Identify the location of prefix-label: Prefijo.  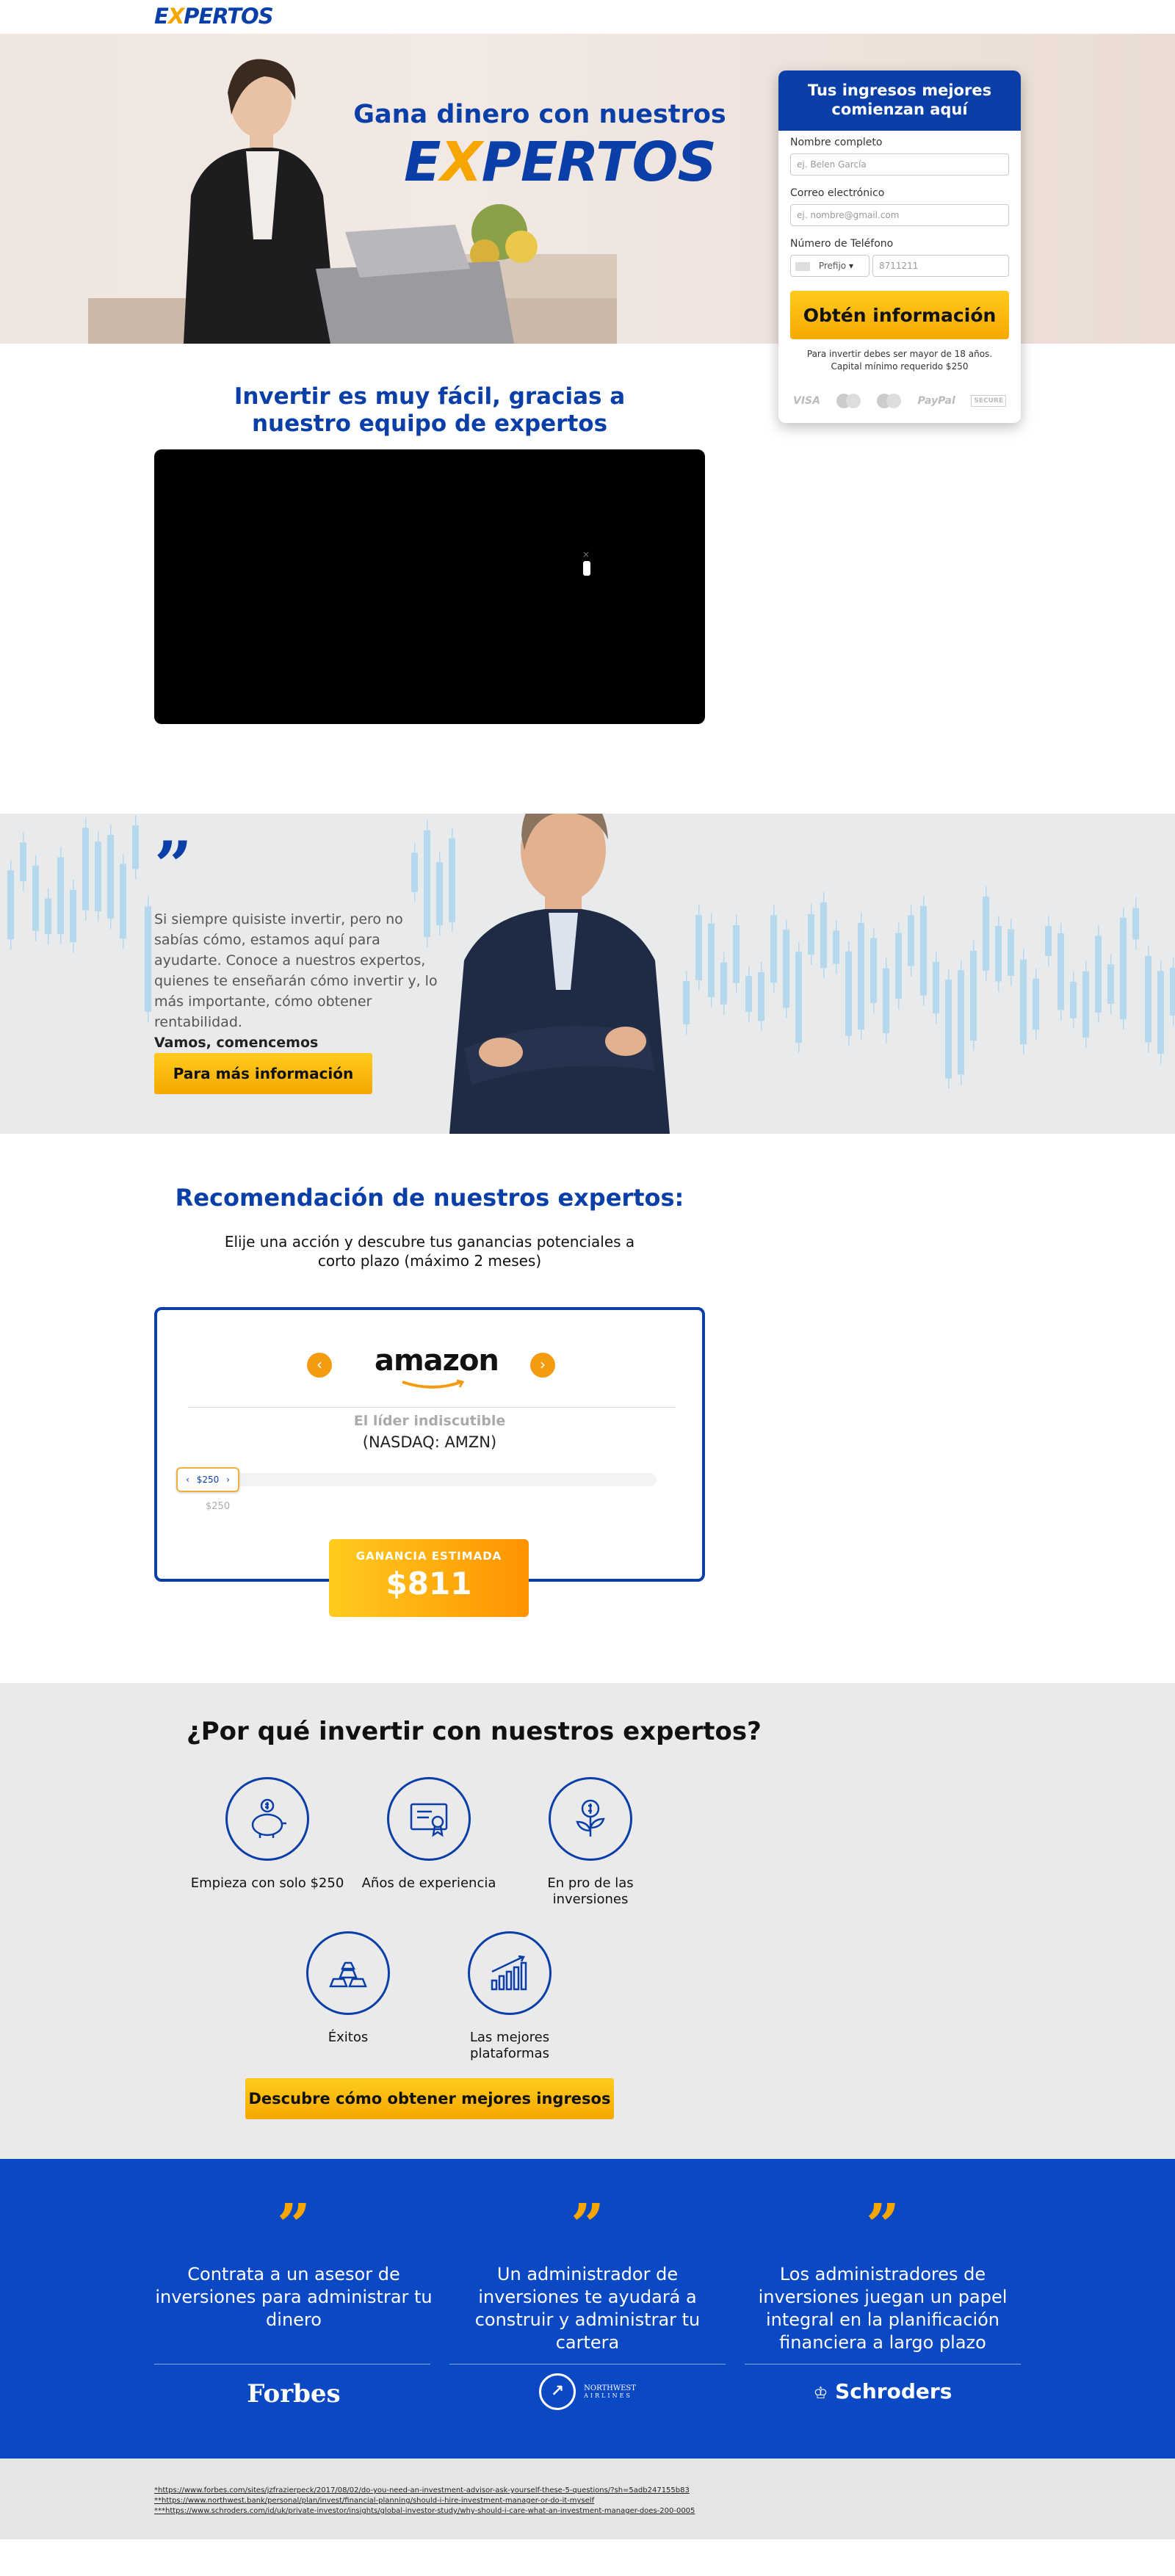
(832, 266).